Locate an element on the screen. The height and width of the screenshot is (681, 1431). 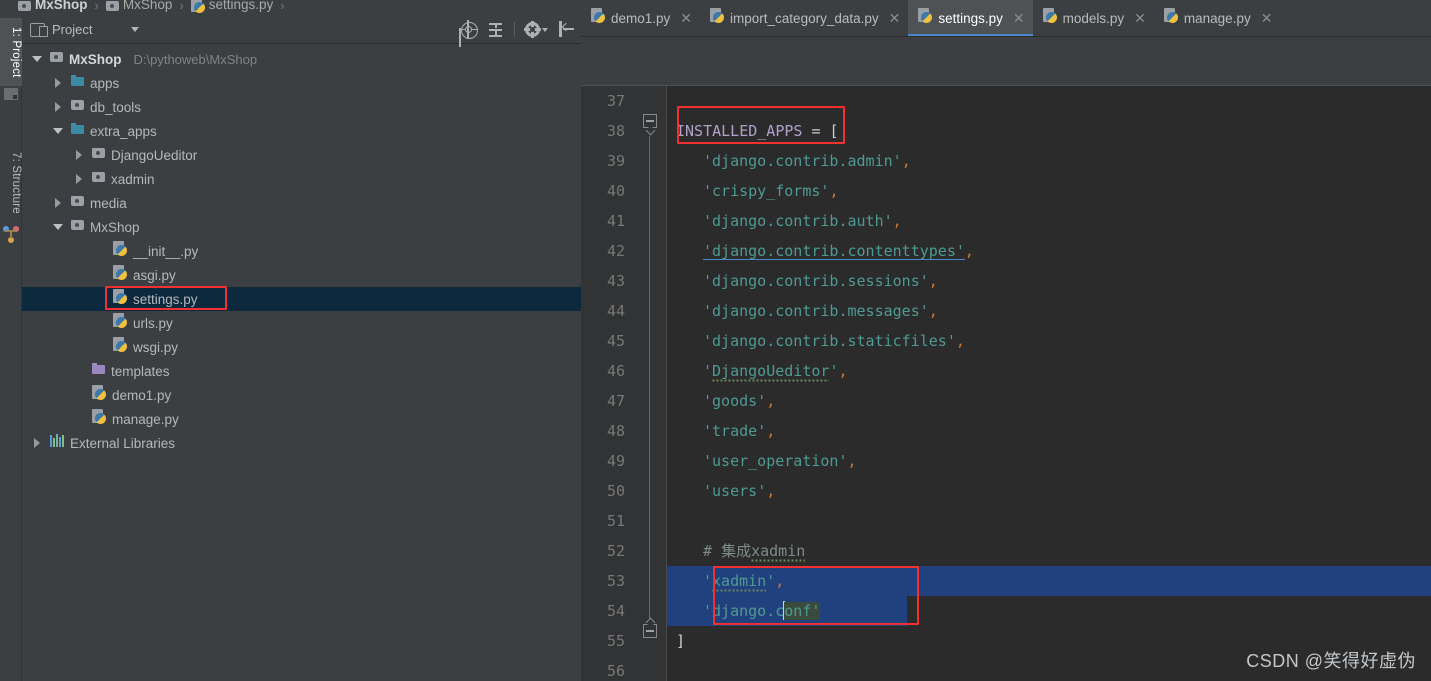
editor-tab-import_category_data-py: import_category_data.py ✕ is located at coordinates (804, 18).